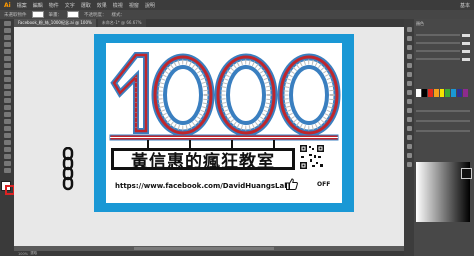 The width and height of the screenshot is (474, 256). I want to click on color-slider-c, so click(443, 35).